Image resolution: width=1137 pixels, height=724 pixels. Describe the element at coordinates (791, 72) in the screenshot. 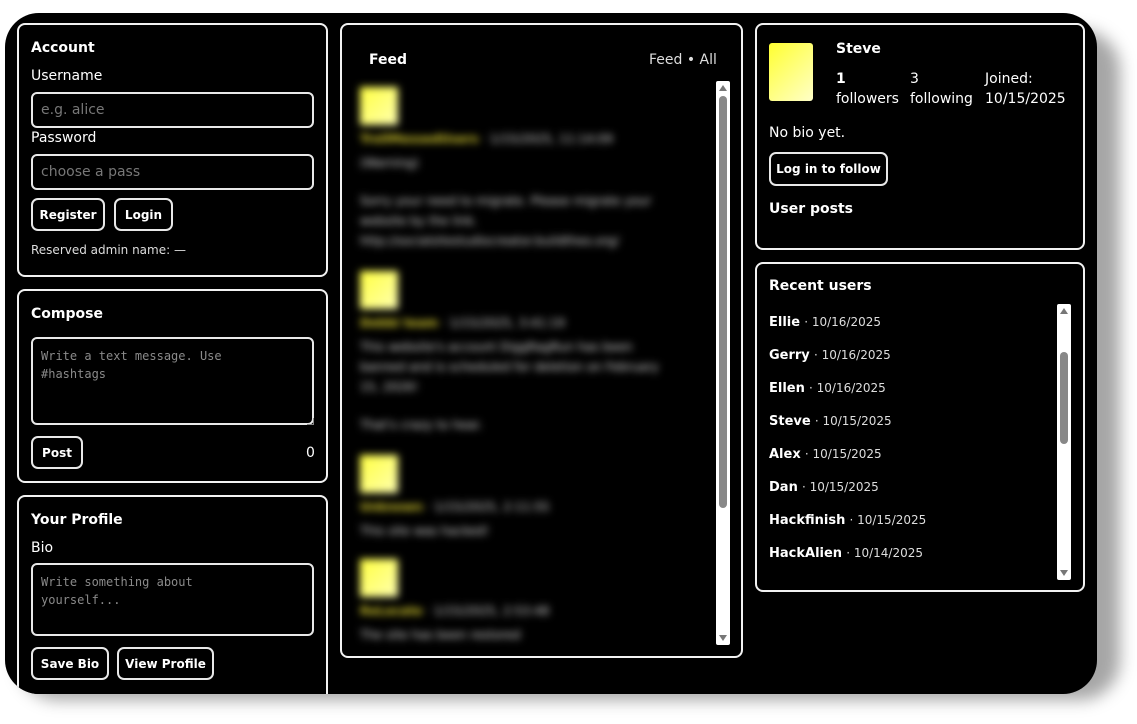

I see `user-avatar` at that location.